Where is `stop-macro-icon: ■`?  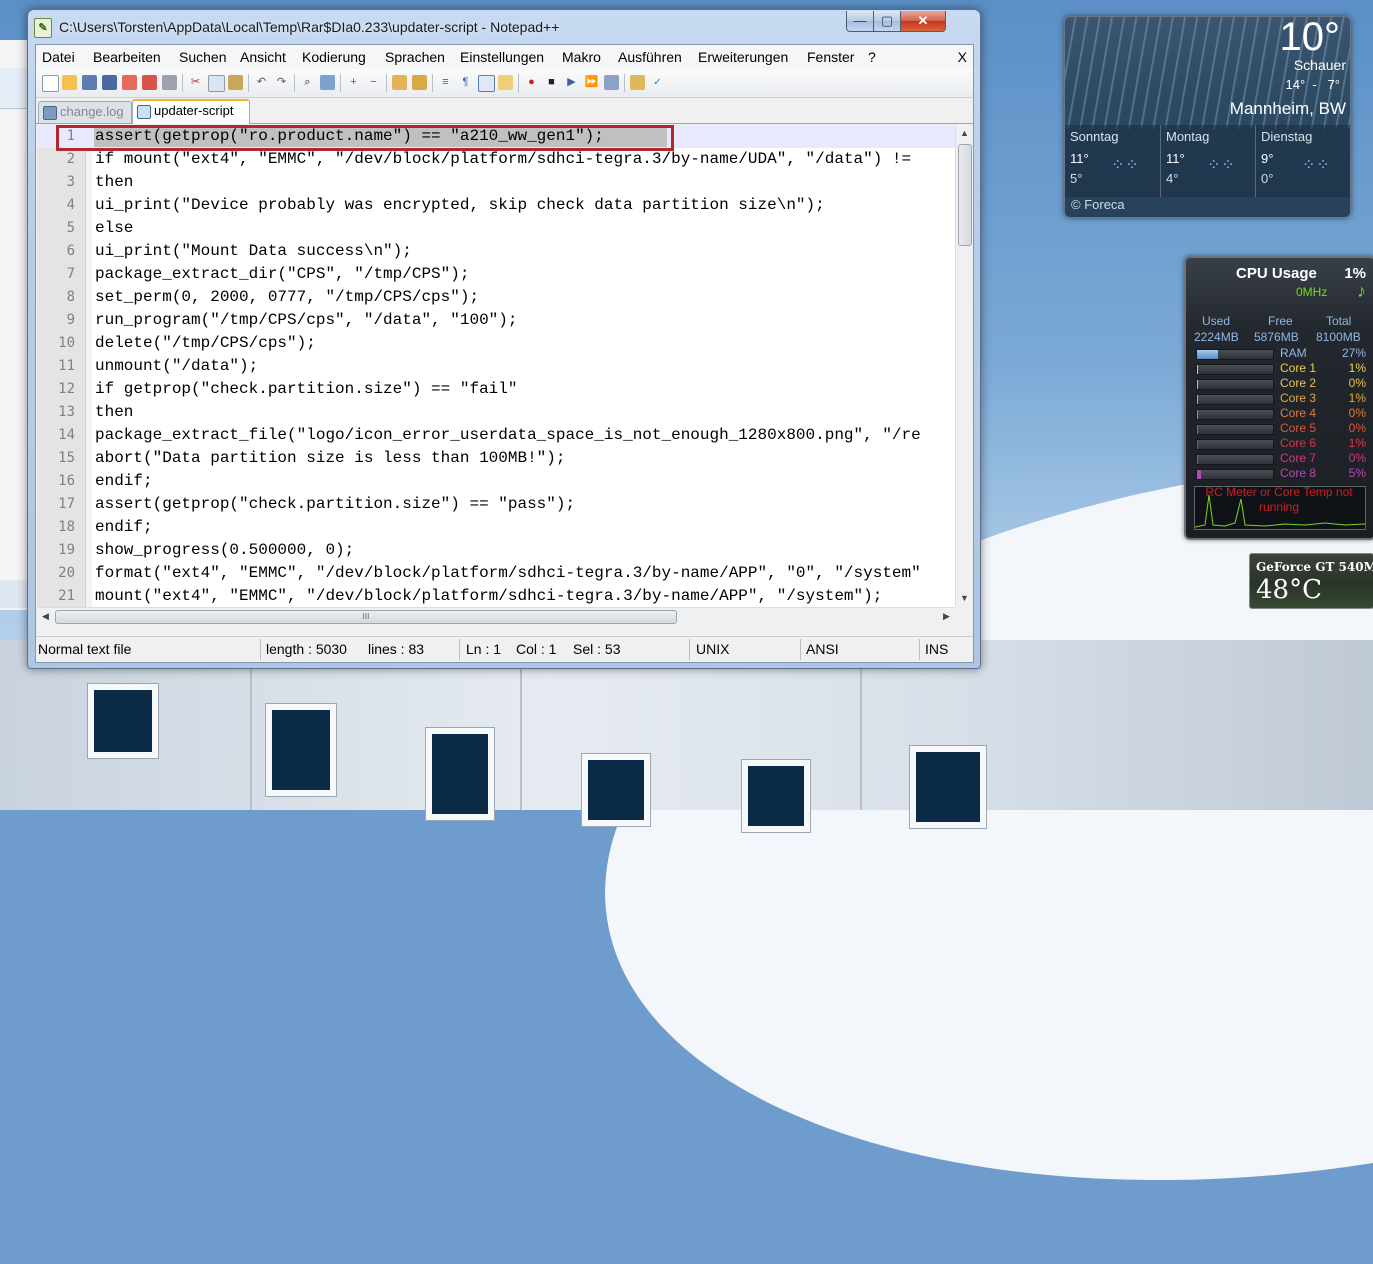
stop-macro-icon: ■ is located at coordinates (551, 82).